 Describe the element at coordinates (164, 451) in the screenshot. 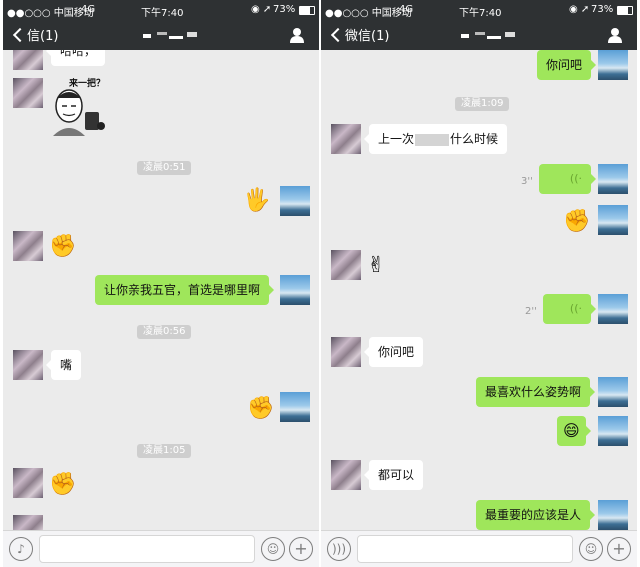

I see `timestamp: 凌晨1:05` at that location.